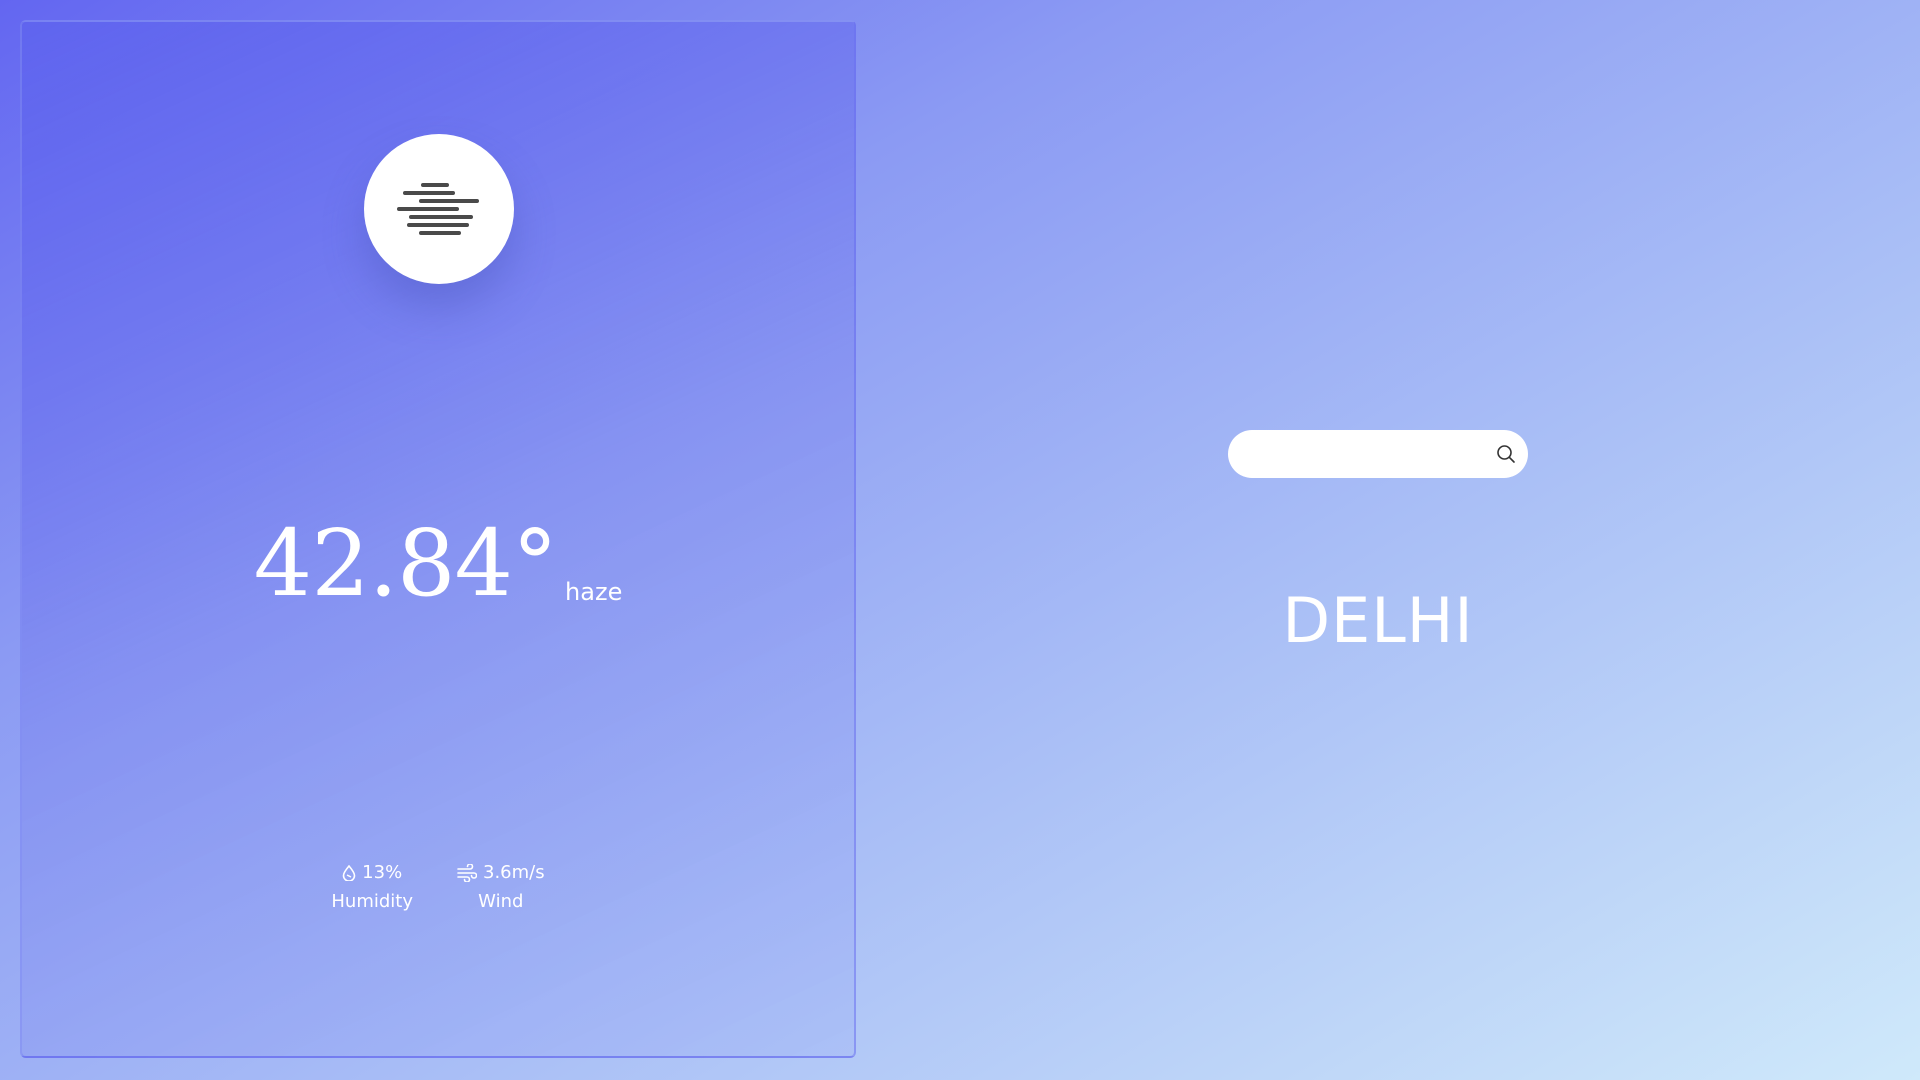 Image resolution: width=1920 pixels, height=1080 pixels. I want to click on search-button, so click(1506, 454).